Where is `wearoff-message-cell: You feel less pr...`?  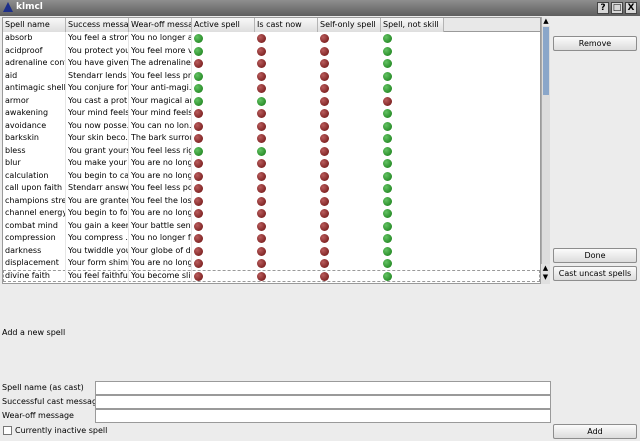
wearoff-message-cell: You feel less pr... is located at coordinates (160, 75).